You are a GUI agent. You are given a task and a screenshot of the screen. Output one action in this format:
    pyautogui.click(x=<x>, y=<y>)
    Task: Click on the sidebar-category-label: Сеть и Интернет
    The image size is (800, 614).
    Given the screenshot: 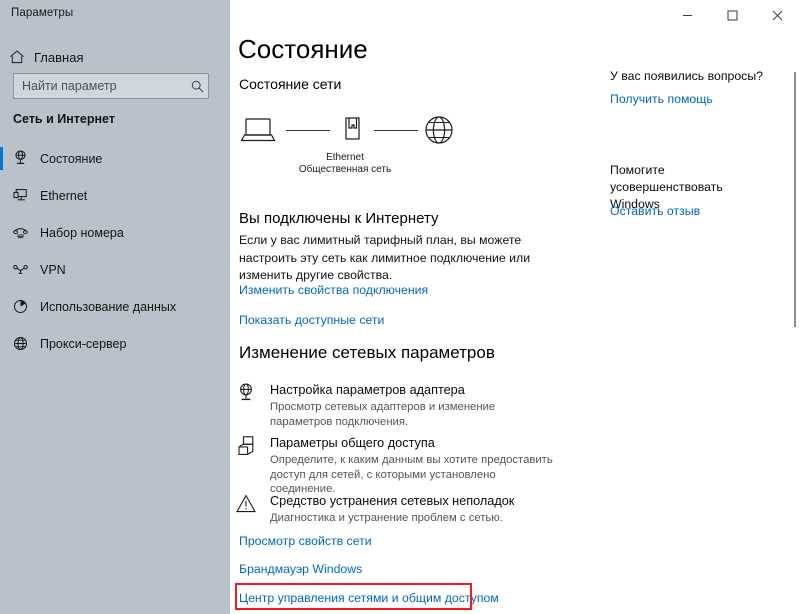 What is the action you would take?
    pyautogui.click(x=64, y=119)
    